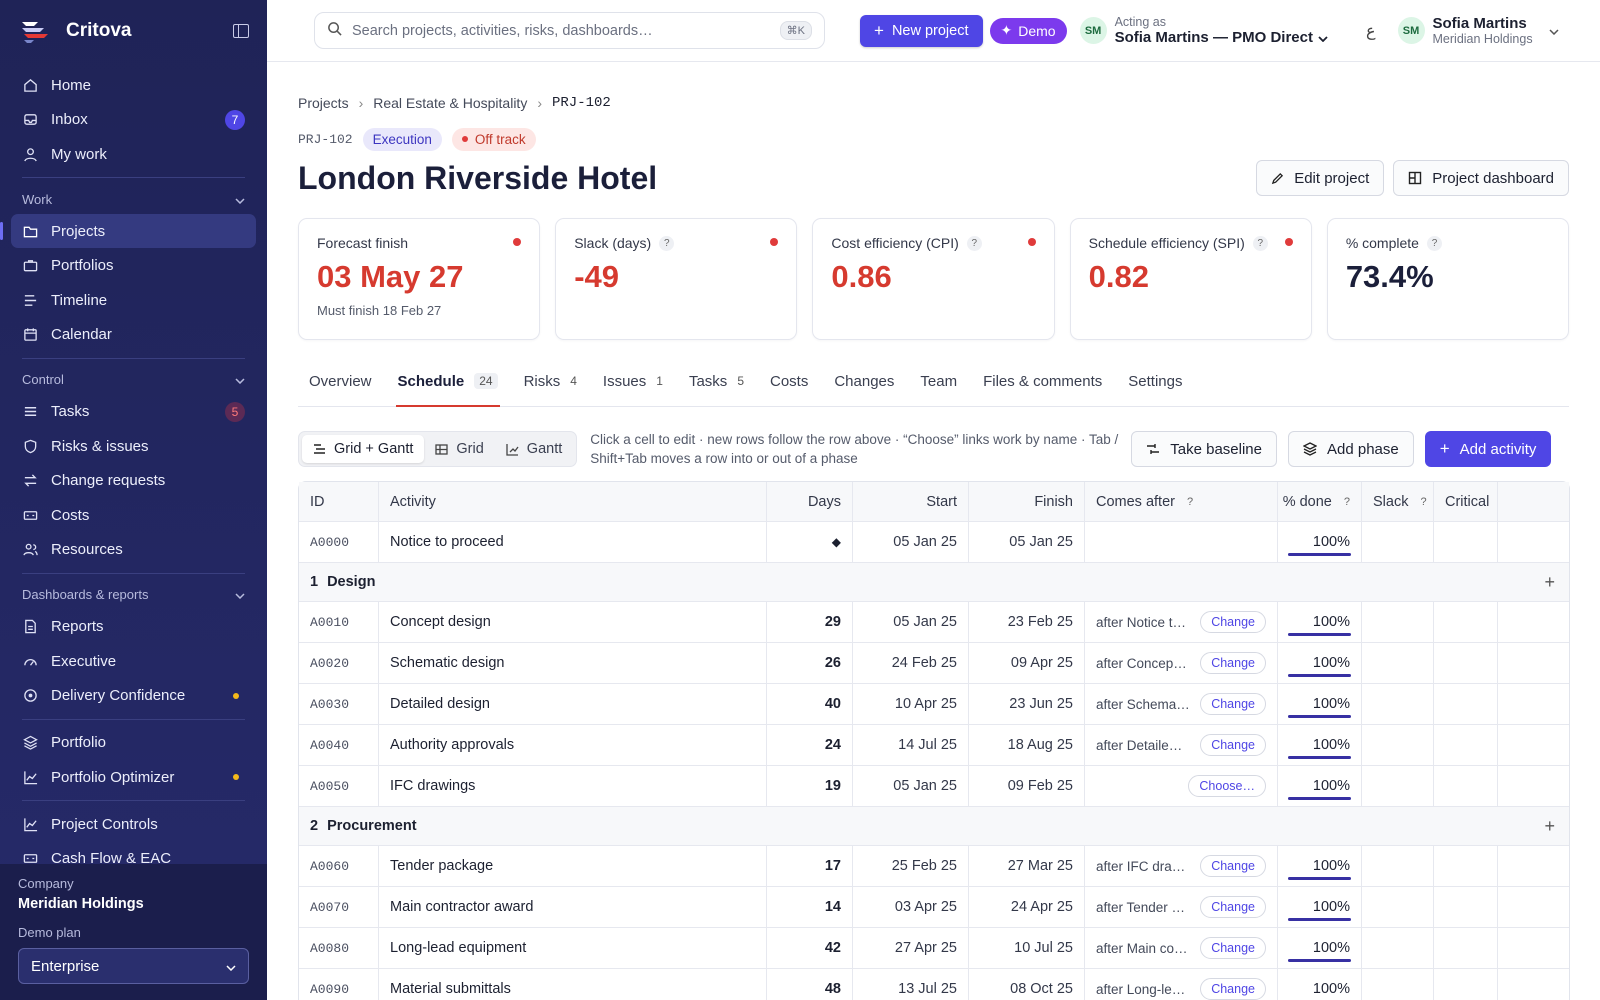 Image resolution: width=1600 pixels, height=1000 pixels. What do you see at coordinates (133, 966) in the screenshot?
I see `plan-select: Enterprise` at bounding box center [133, 966].